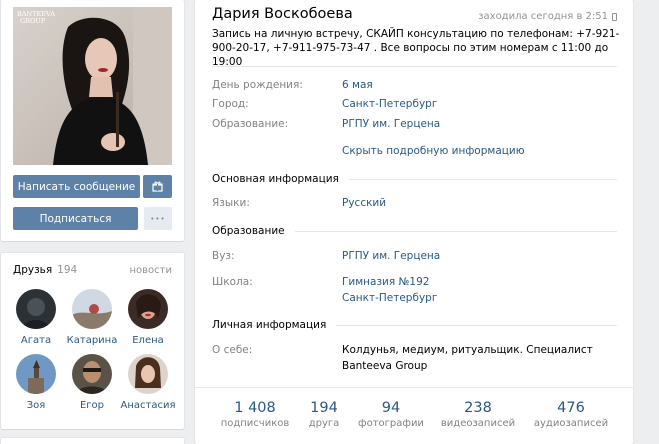 The height and width of the screenshot is (444, 659). What do you see at coordinates (543, 16) in the screenshot?
I see `online-text: заходила сегодня в 2:51` at bounding box center [543, 16].